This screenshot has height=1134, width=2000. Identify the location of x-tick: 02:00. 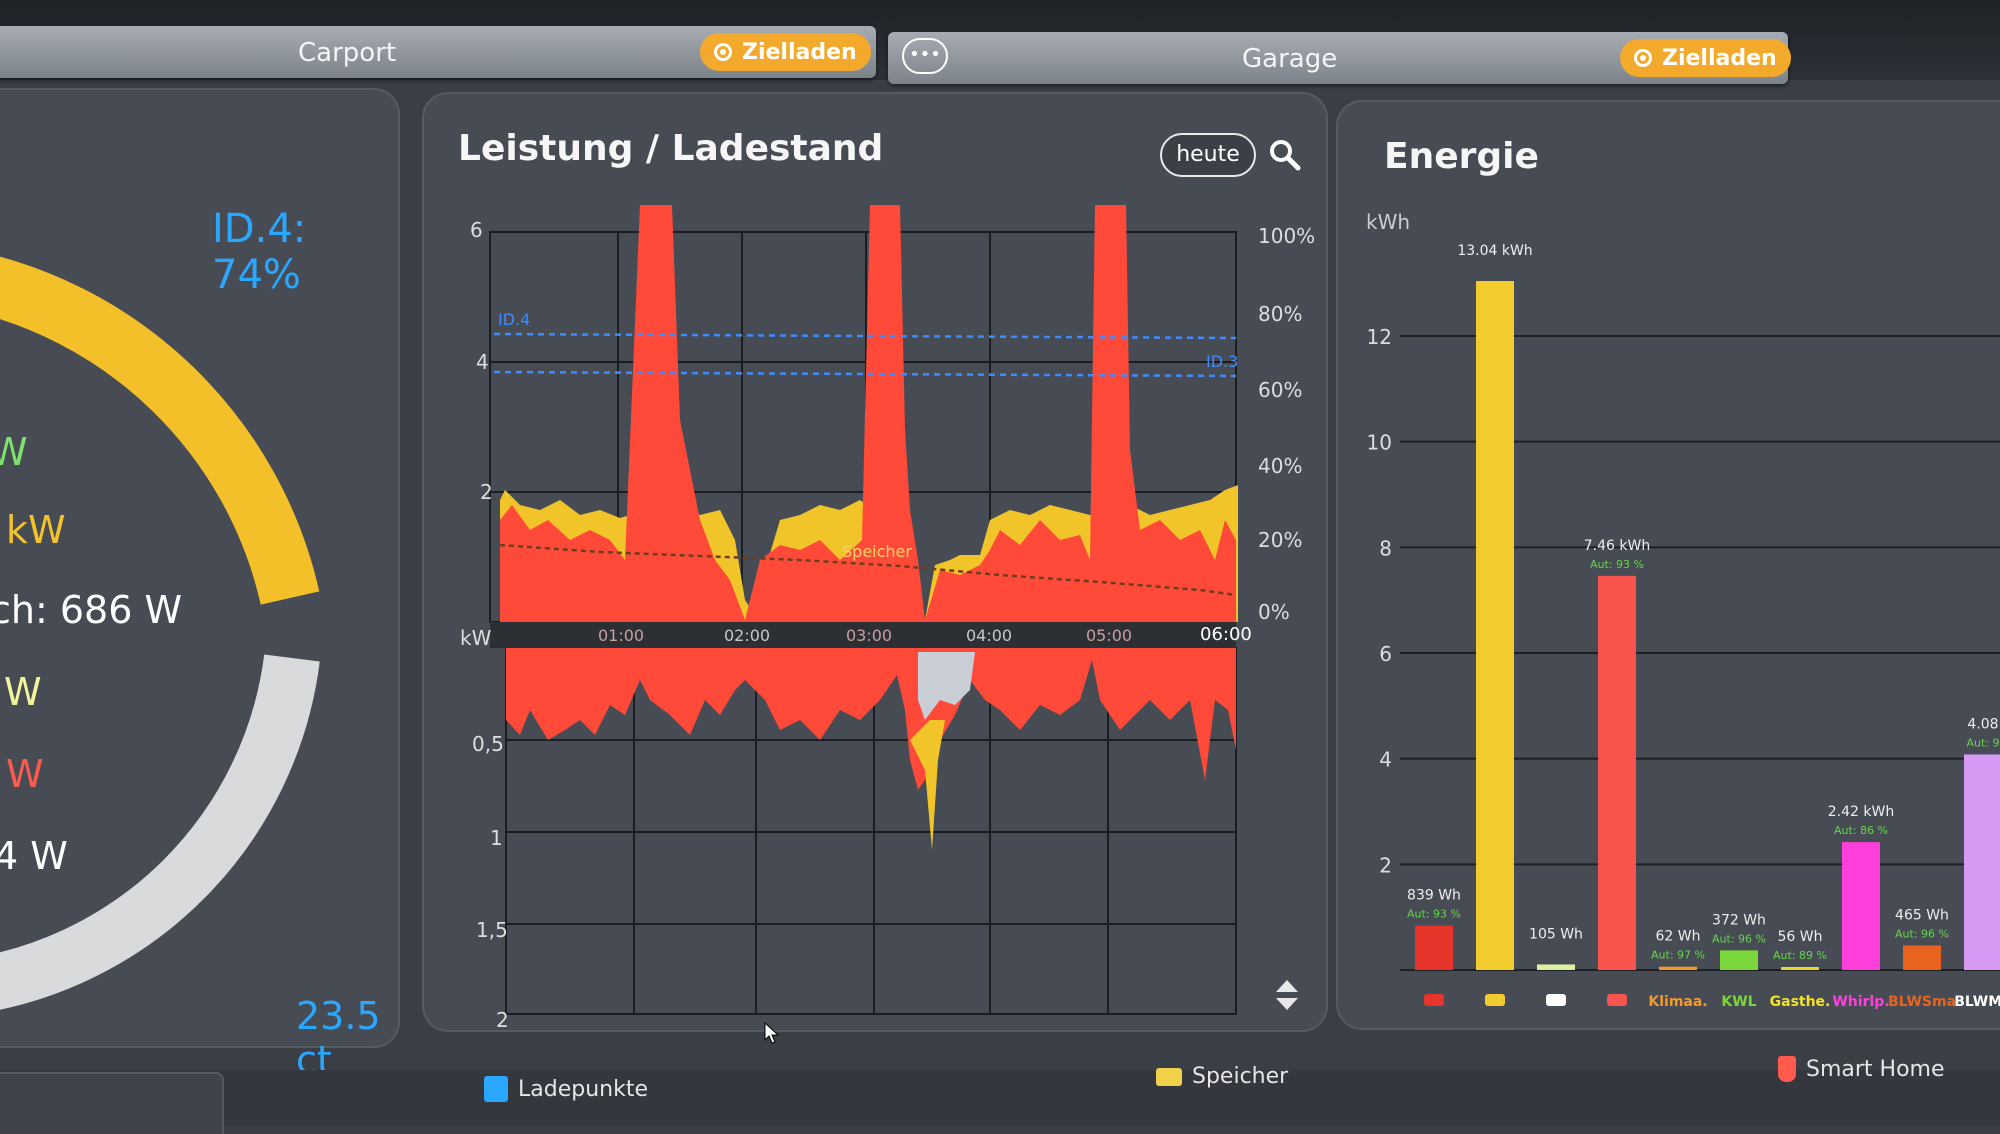
(747, 635).